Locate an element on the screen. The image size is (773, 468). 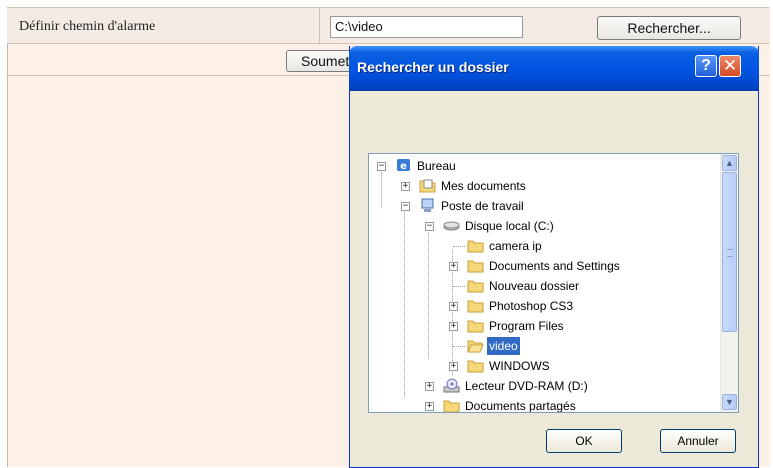
tree-item-label: camera ip is located at coordinates (515, 246).